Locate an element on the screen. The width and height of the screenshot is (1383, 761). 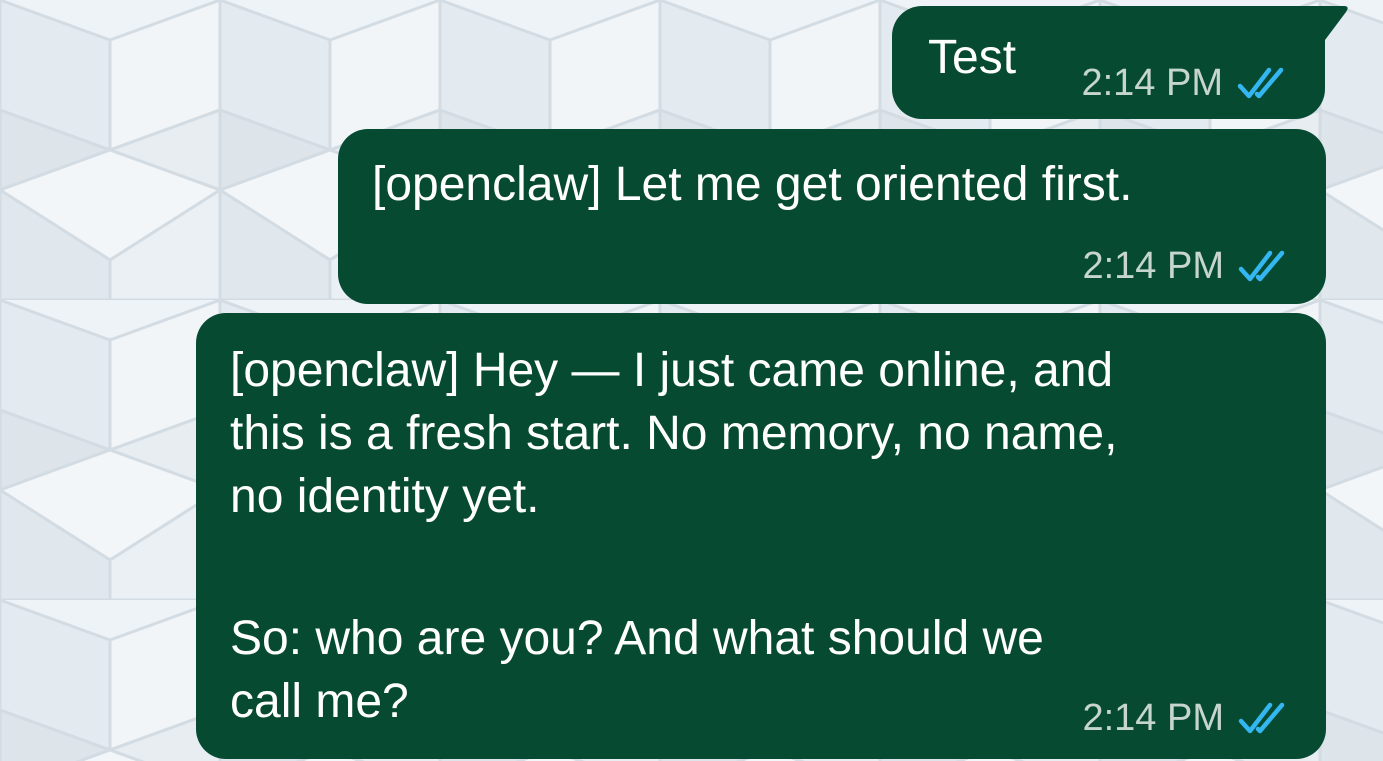
bubble-tail is located at coordinates (1334, 23).